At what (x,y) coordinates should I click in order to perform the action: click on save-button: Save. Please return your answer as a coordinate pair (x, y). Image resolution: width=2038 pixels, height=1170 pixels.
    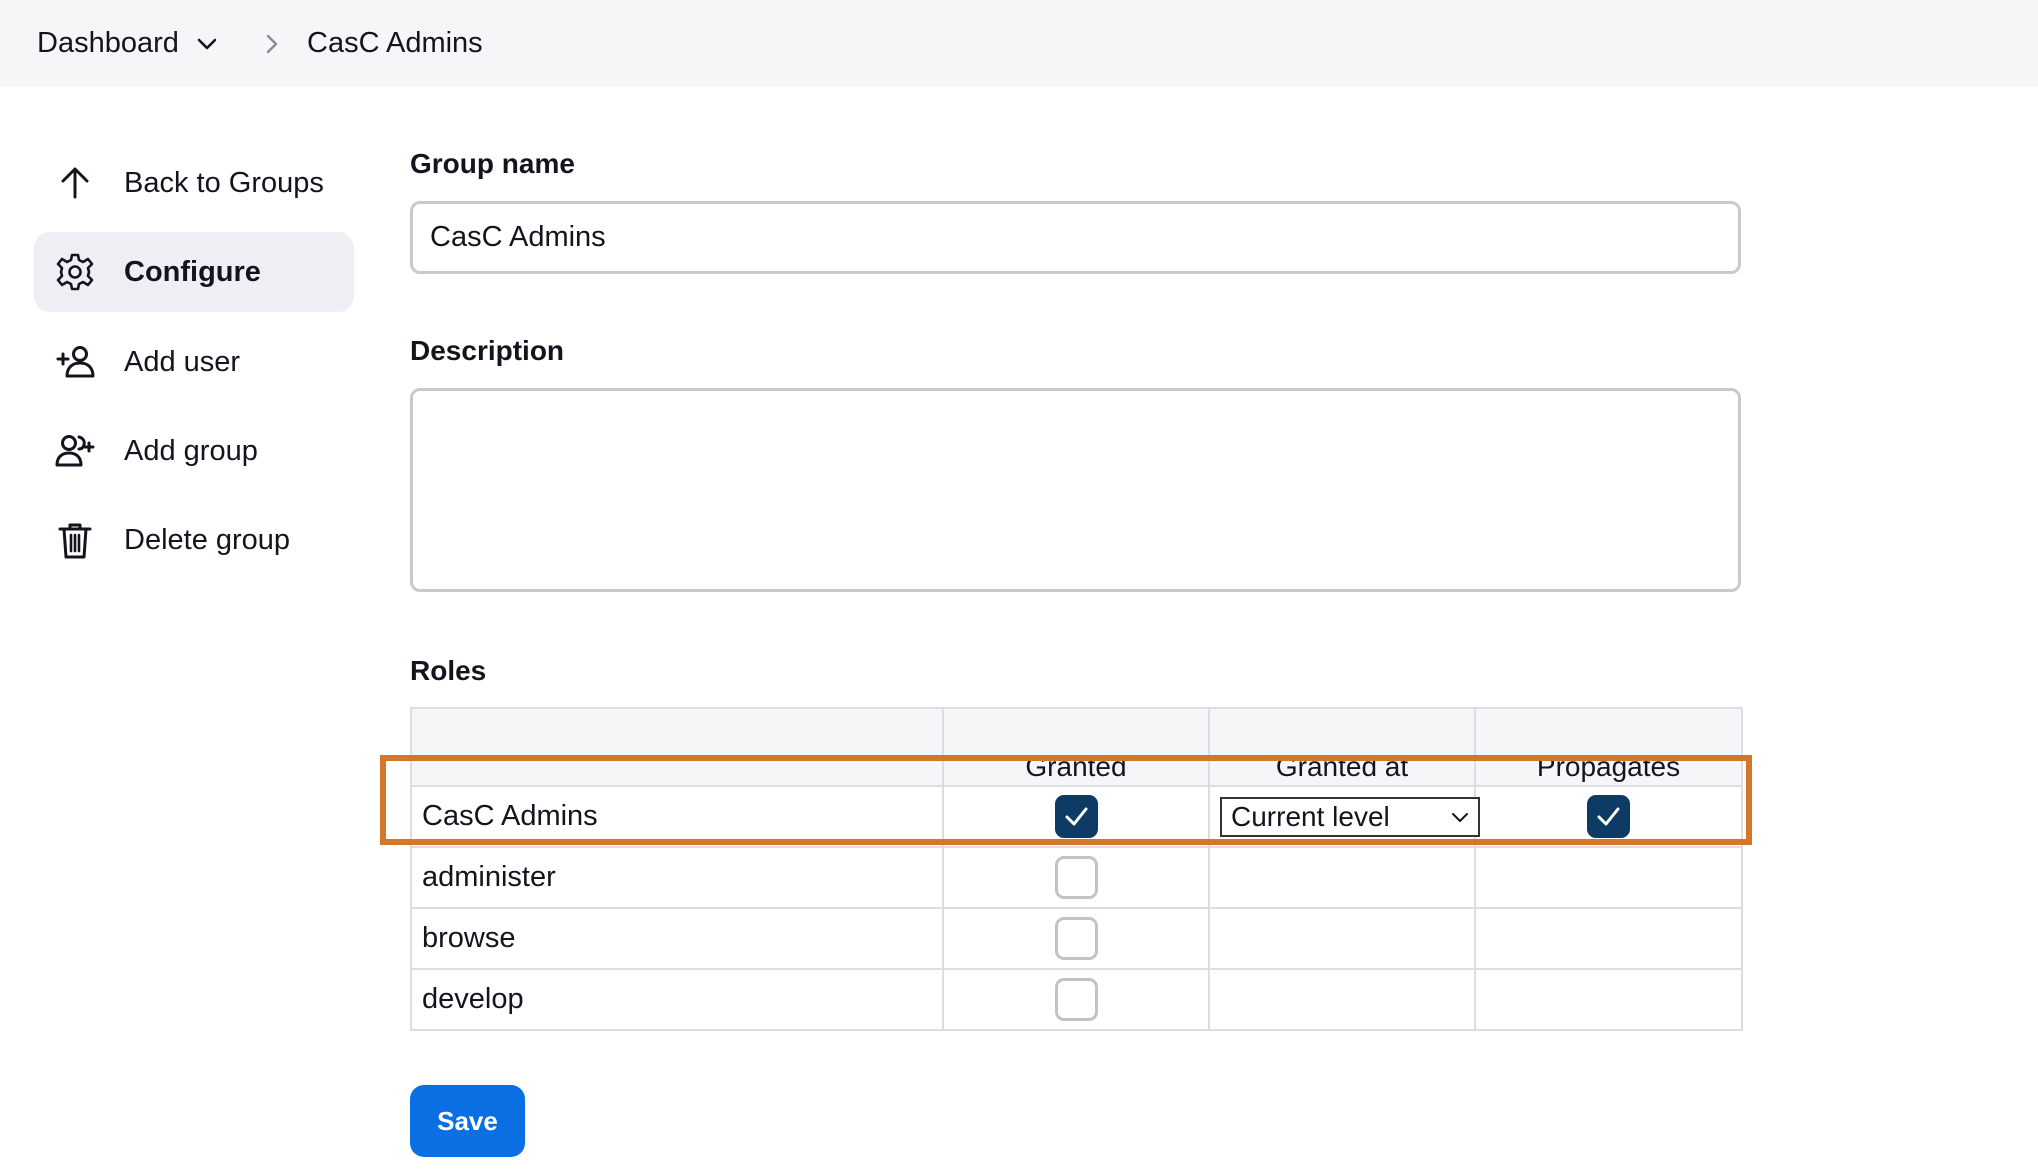
    Looking at the image, I should click on (467, 1121).